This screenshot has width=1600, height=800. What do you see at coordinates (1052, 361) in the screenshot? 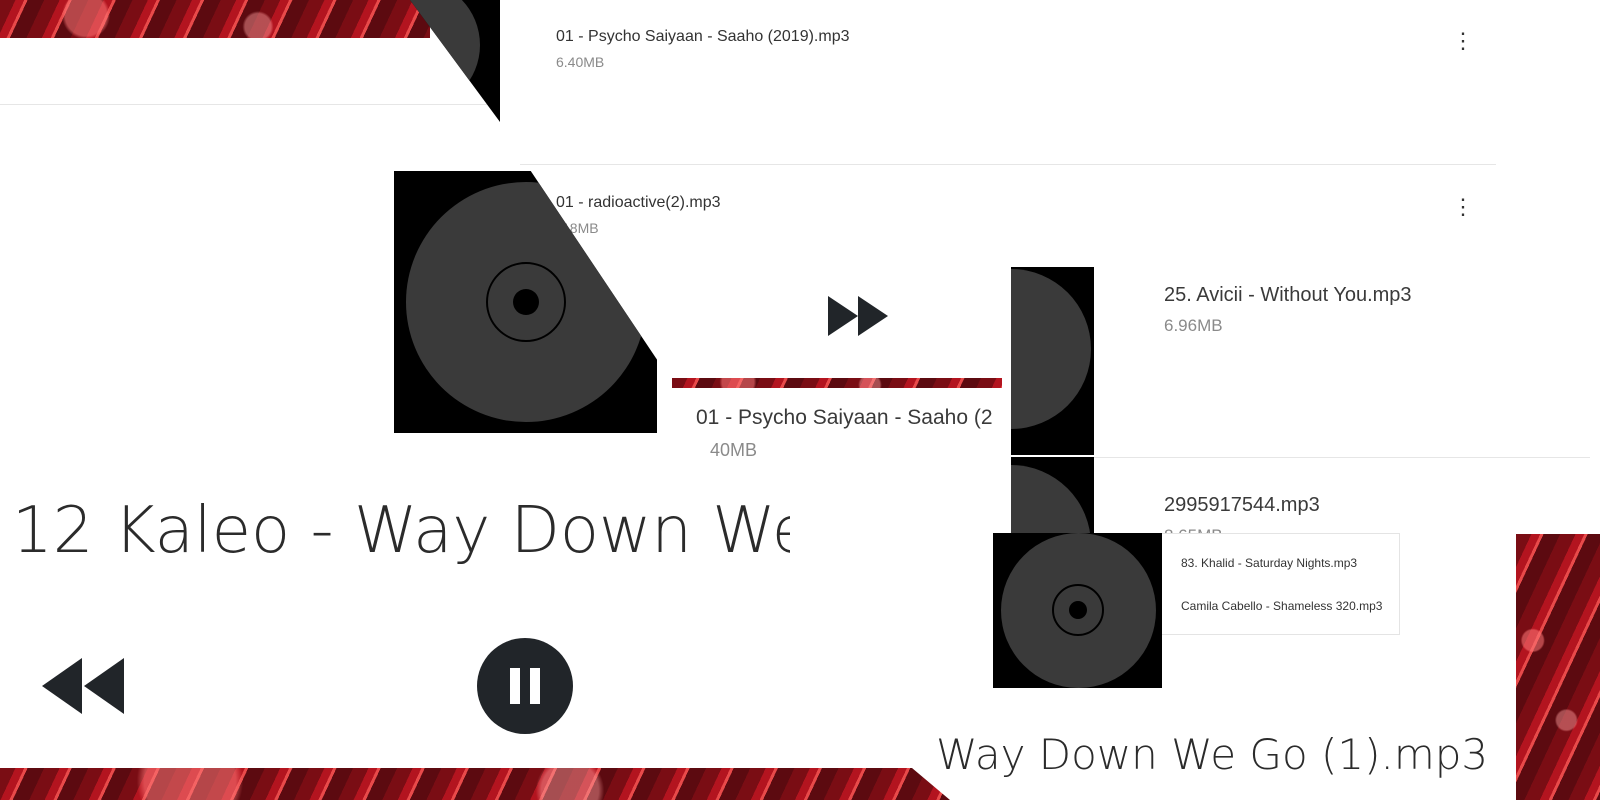
I see `album-art-thumb` at bounding box center [1052, 361].